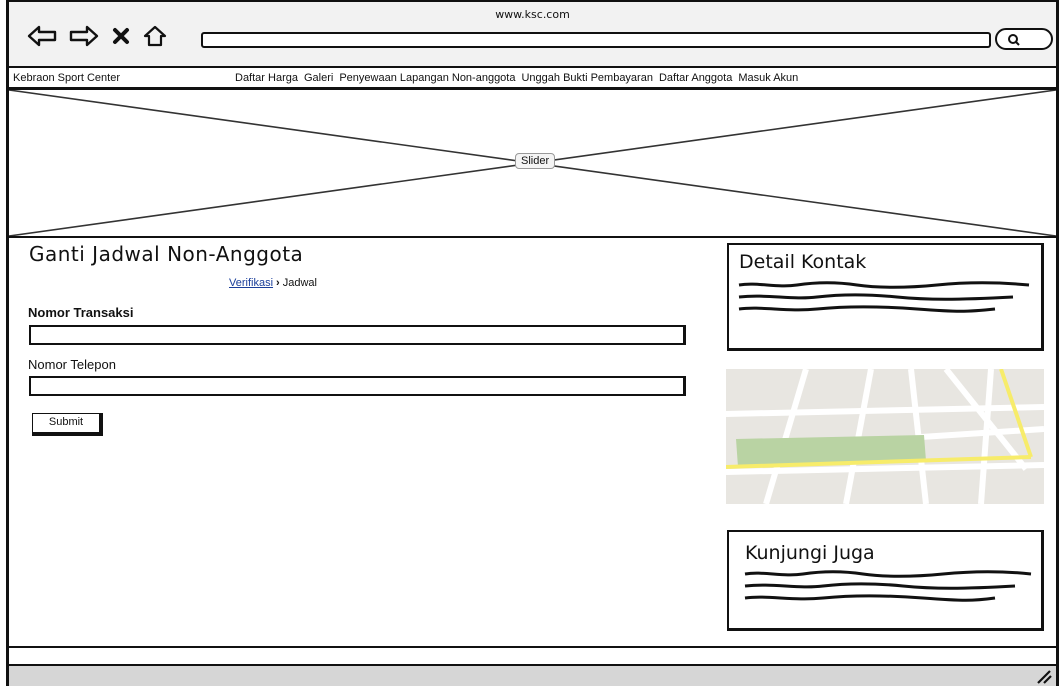 The image size is (1059, 688). What do you see at coordinates (357, 335) in the screenshot?
I see `nomor-transaksi-input` at bounding box center [357, 335].